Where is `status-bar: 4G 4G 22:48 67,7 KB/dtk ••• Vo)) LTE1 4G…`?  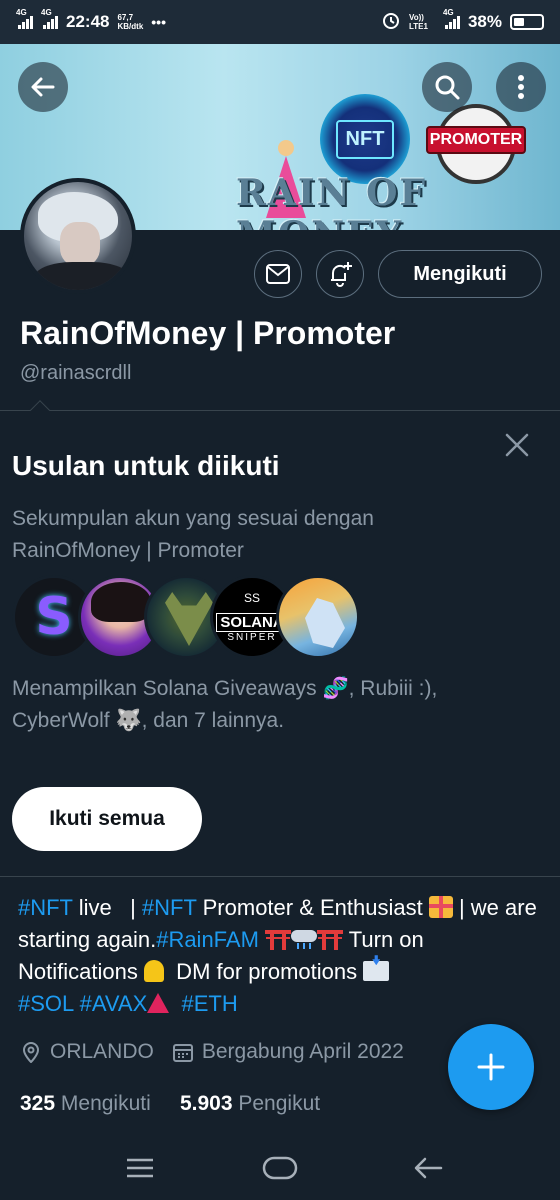
status-bar: 4G 4G 22:48 67,7 KB/dtk ••• Vo)) LTE1 4G… is located at coordinates (280, 22).